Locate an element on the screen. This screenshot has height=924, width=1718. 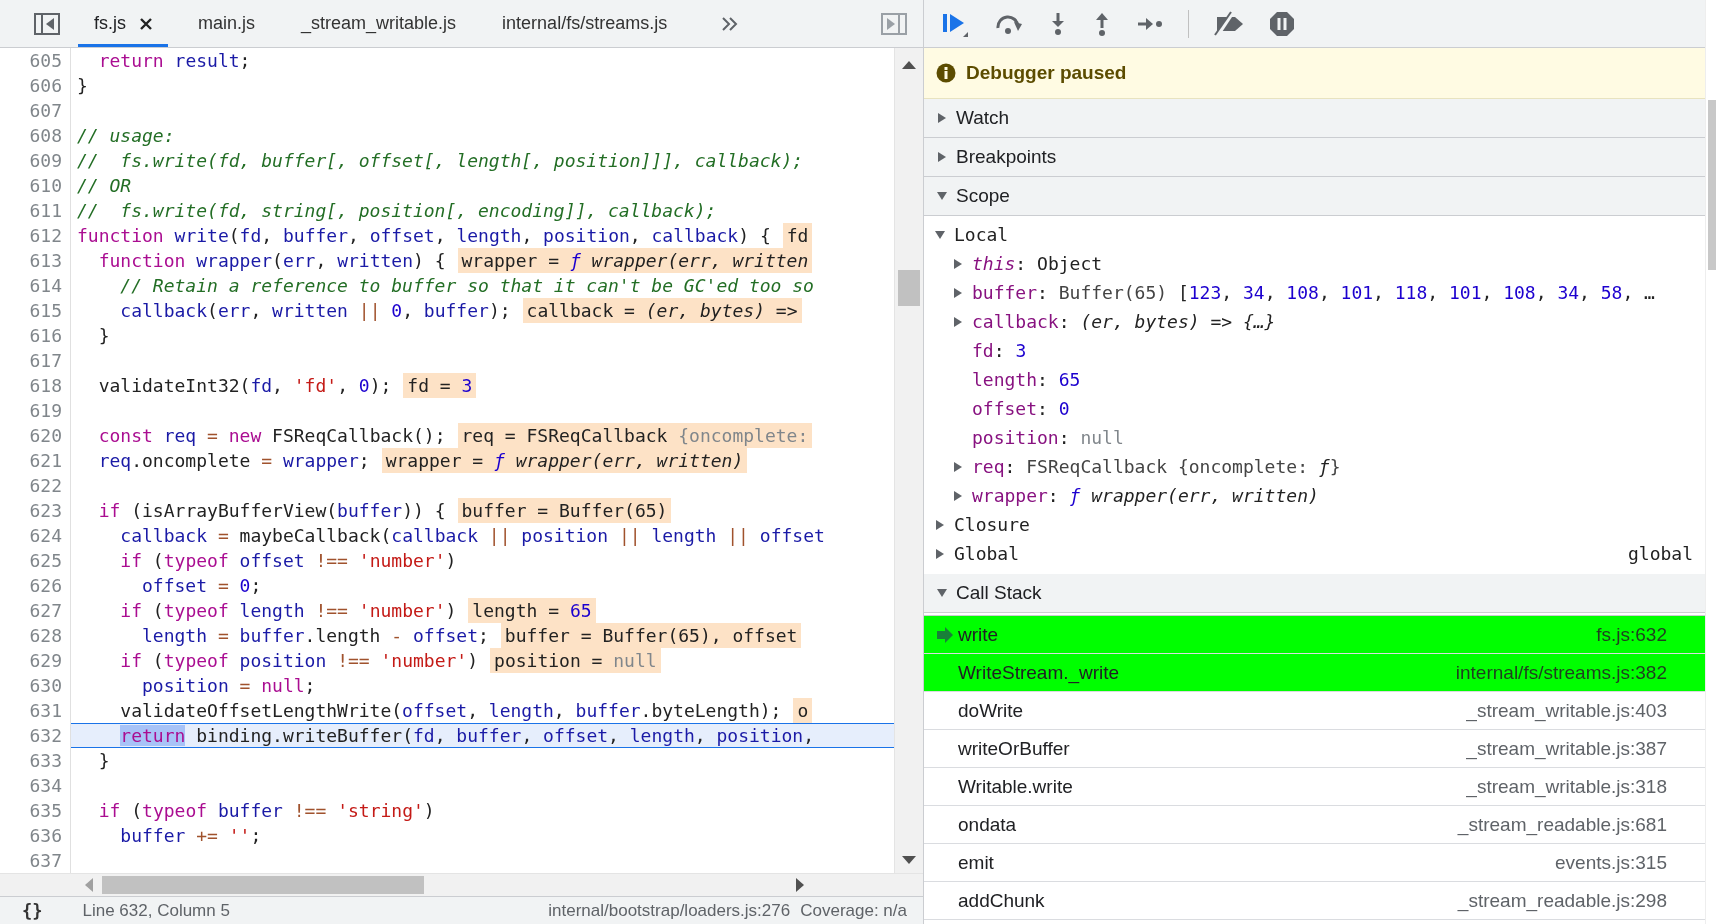
inline-value: wrapper = ƒ wrapper(err, written) is located at coordinates (564, 460).